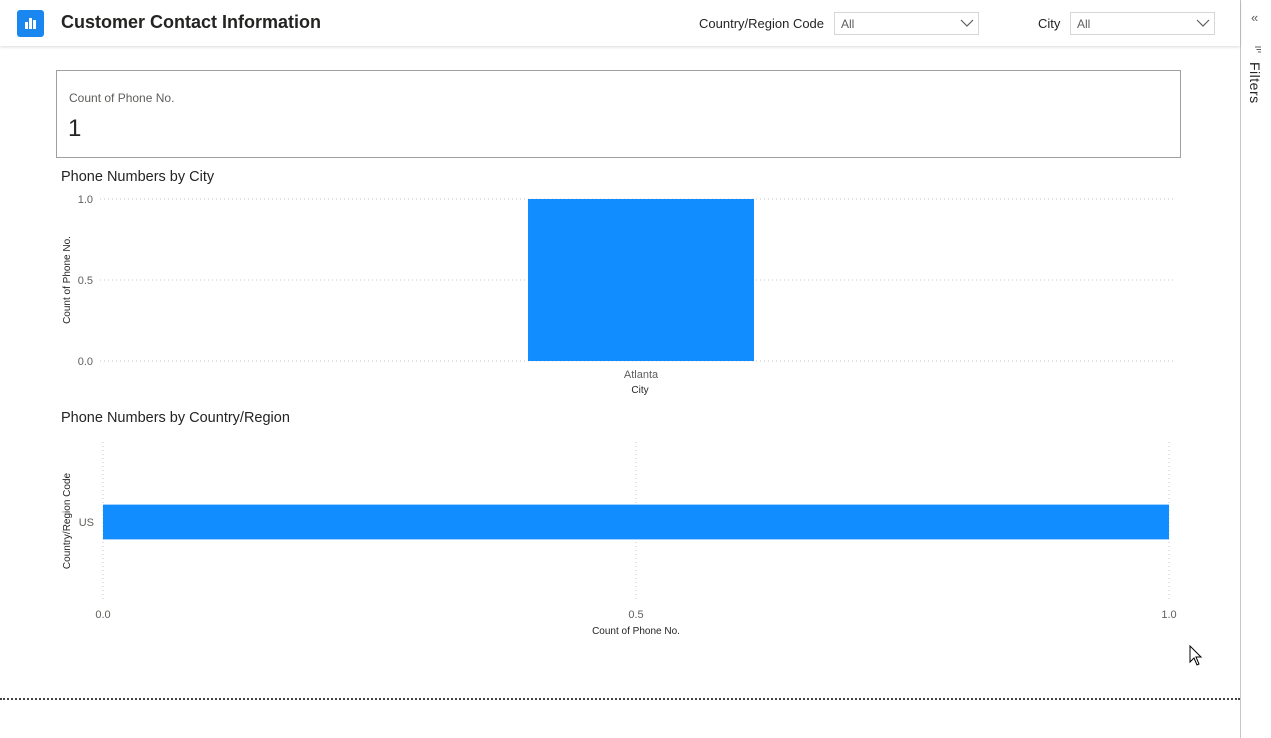 The width and height of the screenshot is (1271, 738). Describe the element at coordinates (85, 281) in the screenshot. I see `y-tick-label: 0.5` at that location.